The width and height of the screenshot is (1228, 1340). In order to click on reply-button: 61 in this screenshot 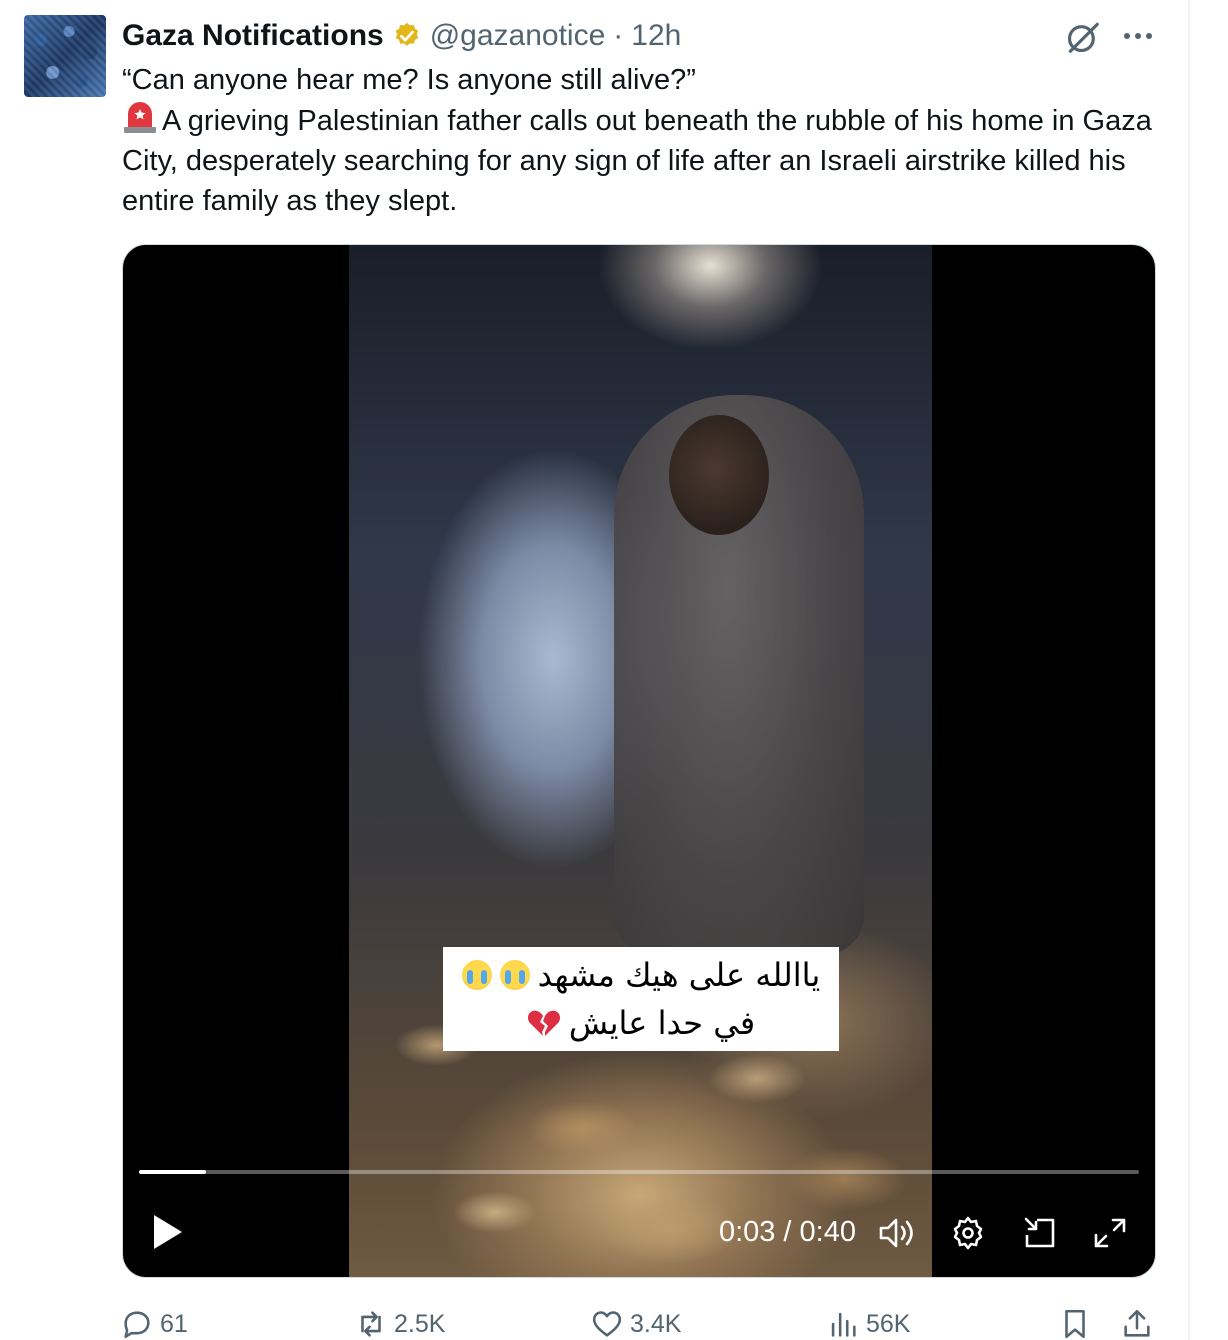, I will do `click(154, 1323)`.